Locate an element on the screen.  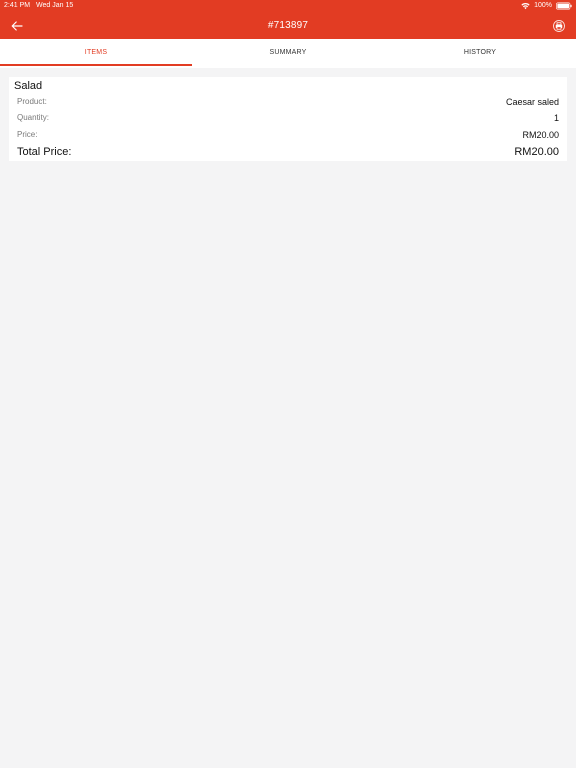
status-date: Wed Jan 15 is located at coordinates (55, 5).